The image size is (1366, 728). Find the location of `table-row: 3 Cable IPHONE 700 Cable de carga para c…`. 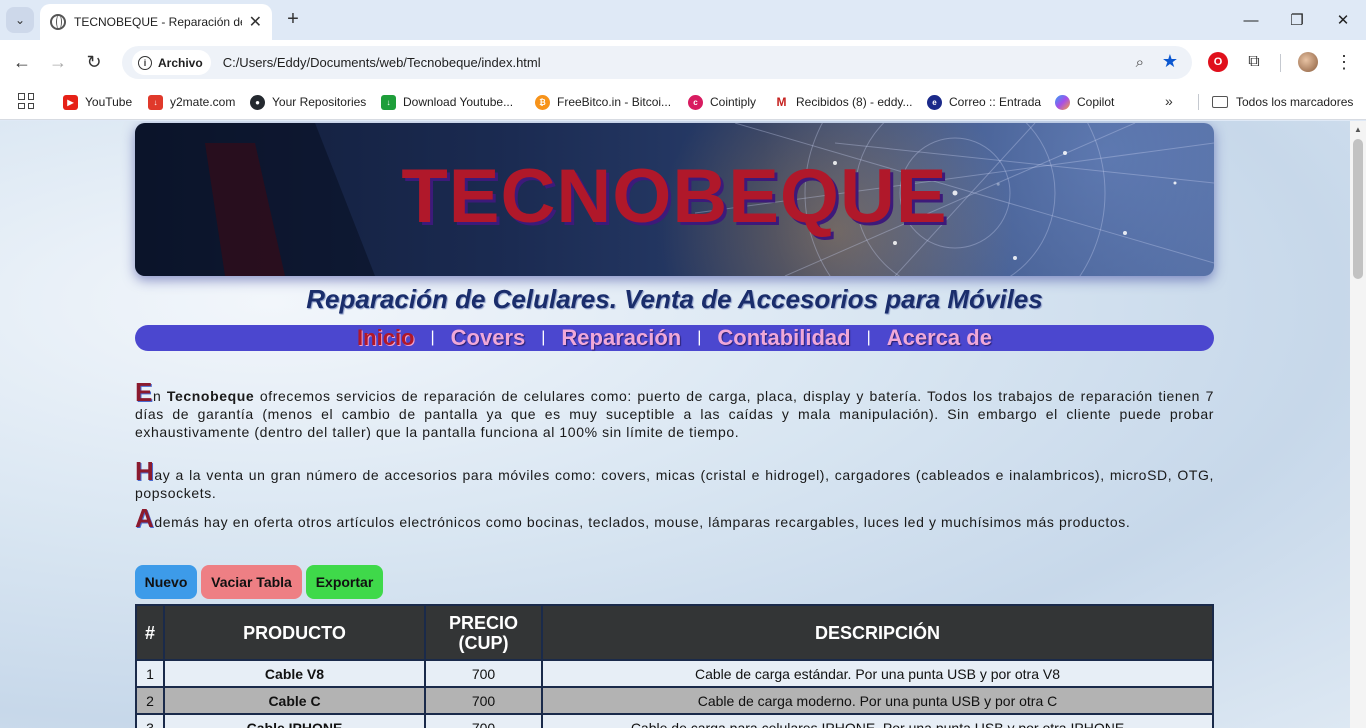

table-row: 3 Cable IPHONE 700 Cable de carga para c… is located at coordinates (674, 720).